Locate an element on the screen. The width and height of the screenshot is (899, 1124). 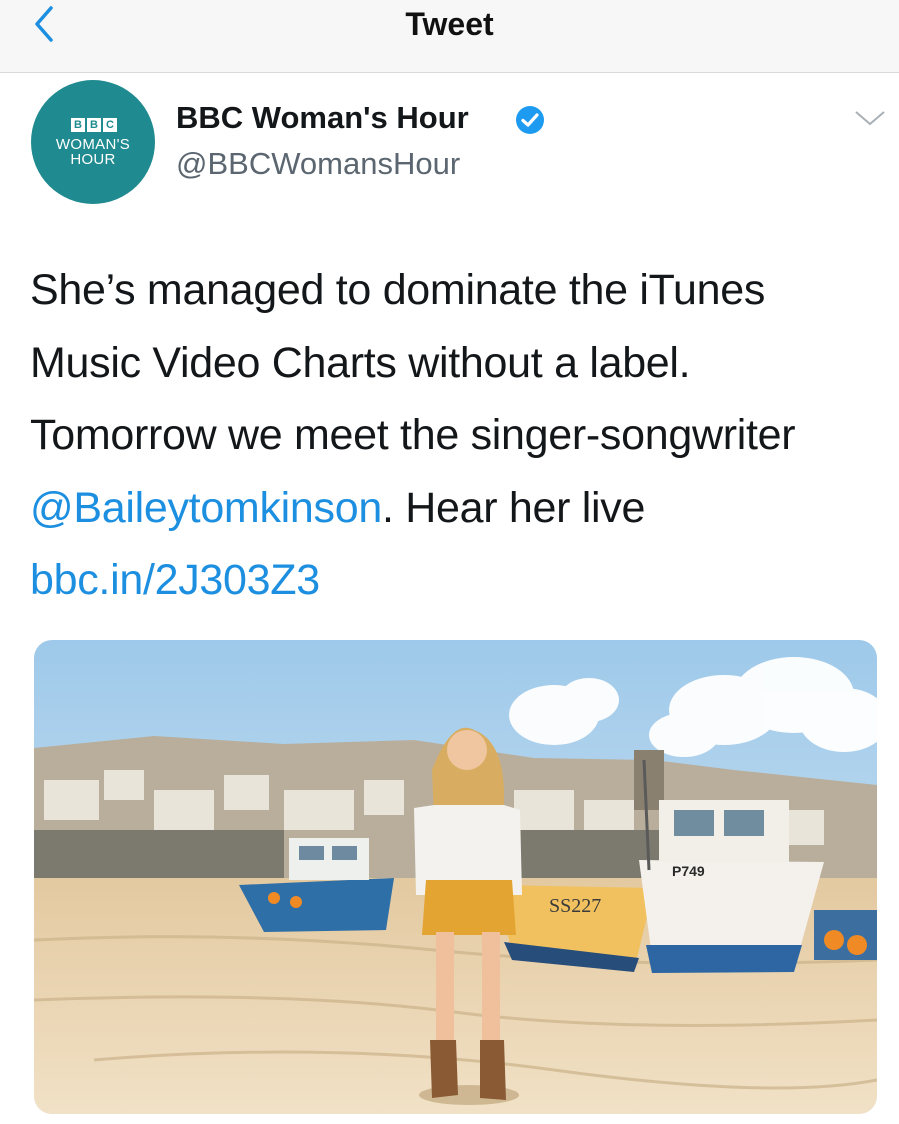
top-bar: Tweet is located at coordinates (449, 36).